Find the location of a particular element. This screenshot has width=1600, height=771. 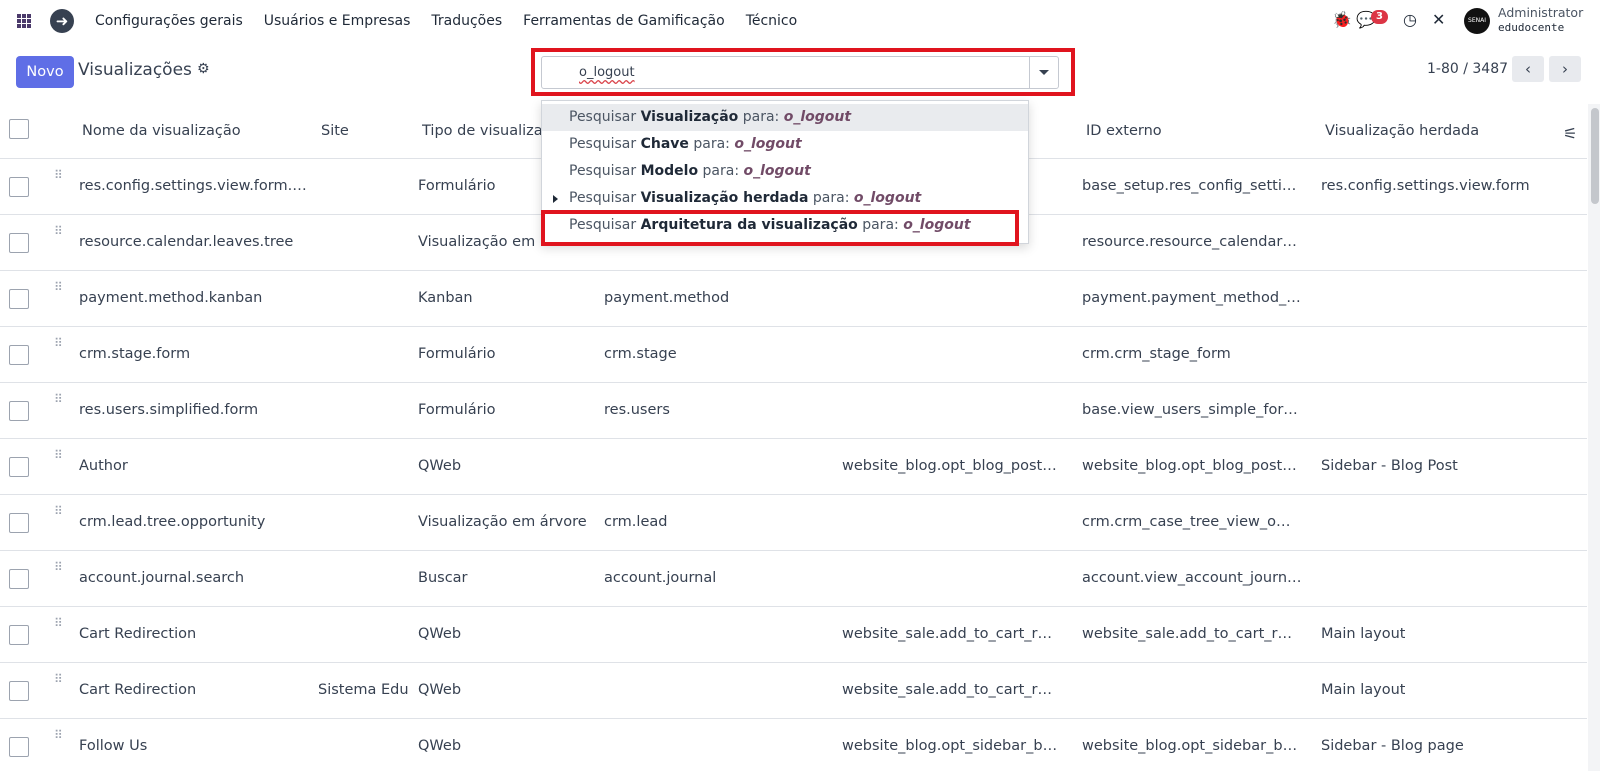

tools-icon: ✕ is located at coordinates (1438, 20).